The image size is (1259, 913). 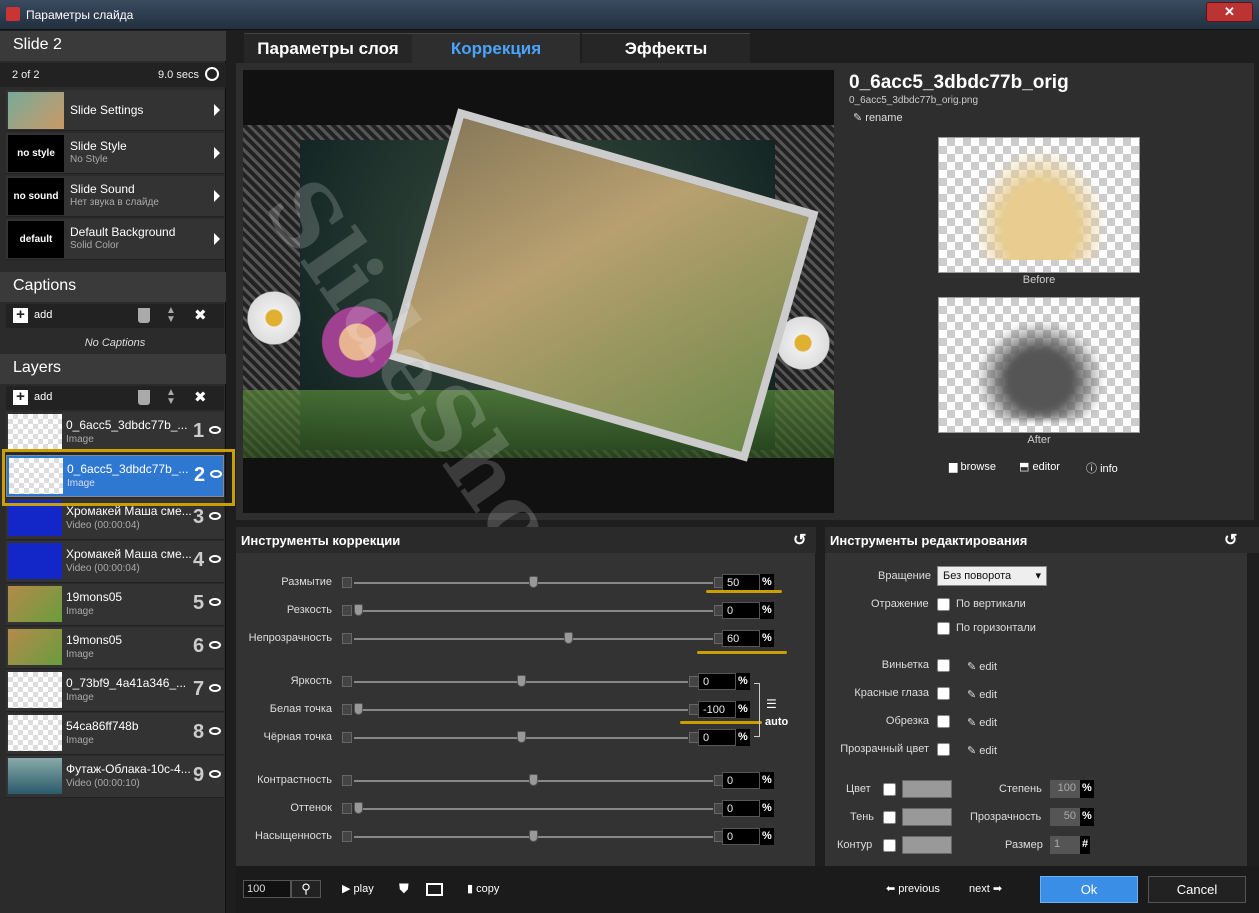 What do you see at coordinates (927, 845) in the screenshot?
I see `outline-swatch` at bounding box center [927, 845].